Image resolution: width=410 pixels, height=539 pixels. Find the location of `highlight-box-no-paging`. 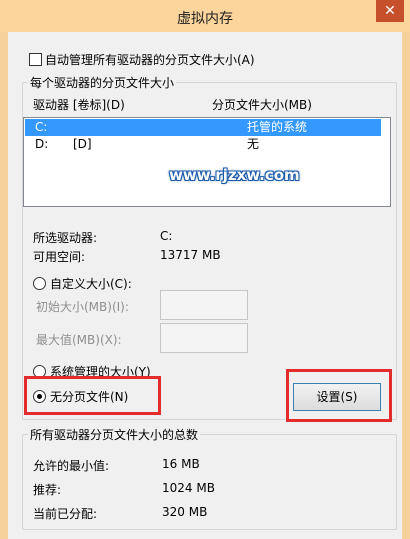

highlight-box-no-paging is located at coordinates (92, 395).